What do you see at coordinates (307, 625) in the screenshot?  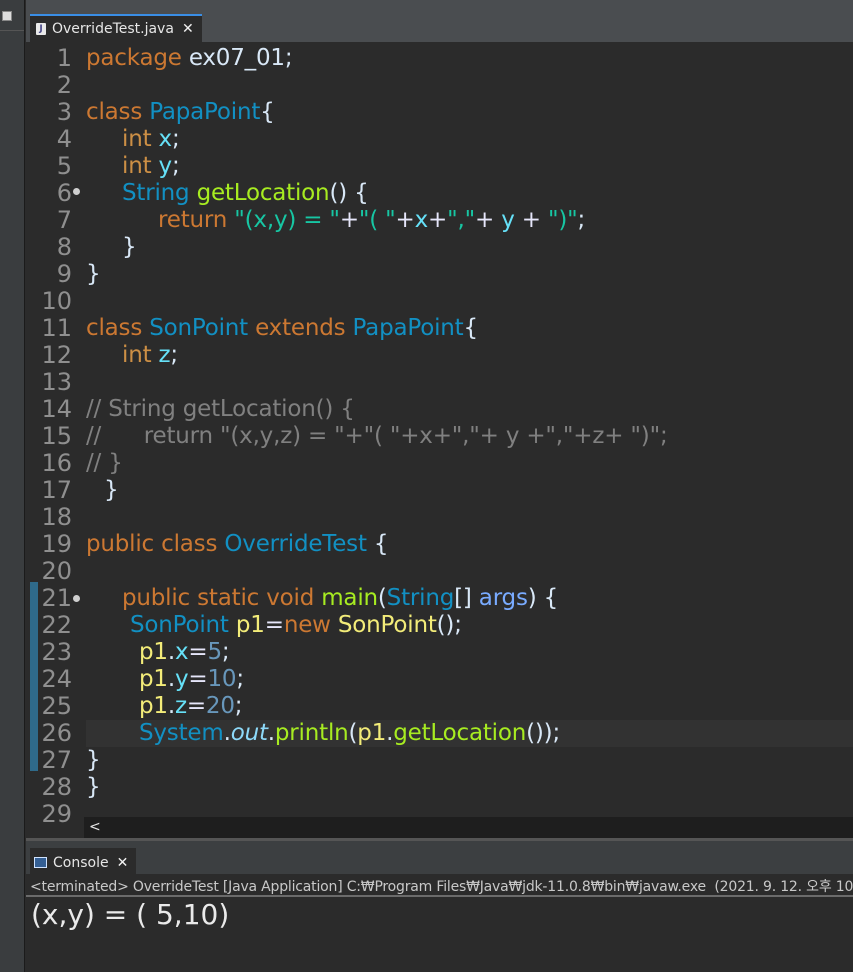 I see `code-token: new` at bounding box center [307, 625].